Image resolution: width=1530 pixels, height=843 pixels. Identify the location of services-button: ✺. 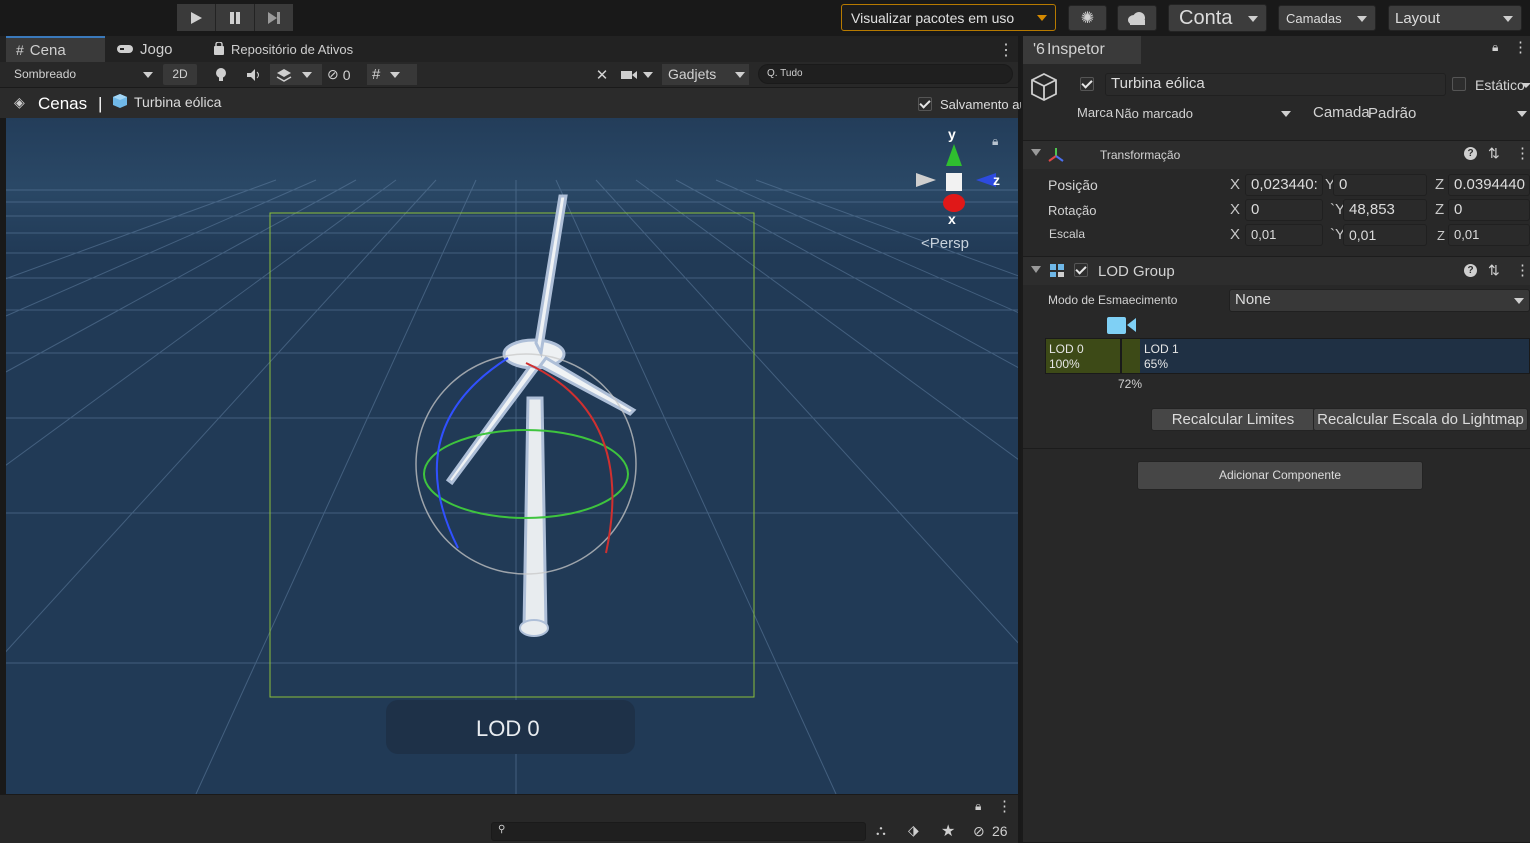
(1087, 18).